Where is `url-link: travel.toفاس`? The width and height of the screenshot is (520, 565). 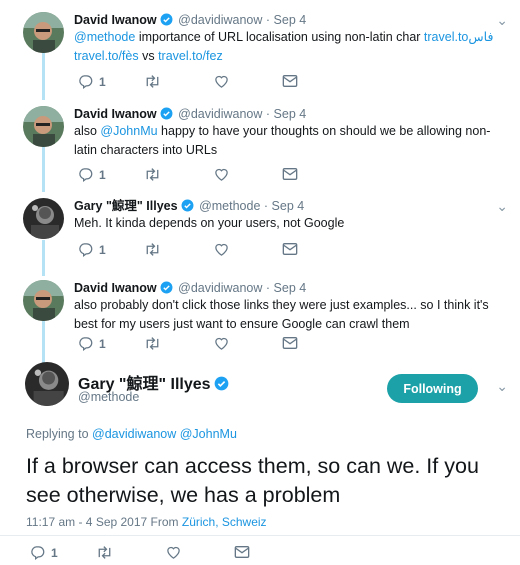
url-link: travel.toفاس is located at coordinates (459, 37).